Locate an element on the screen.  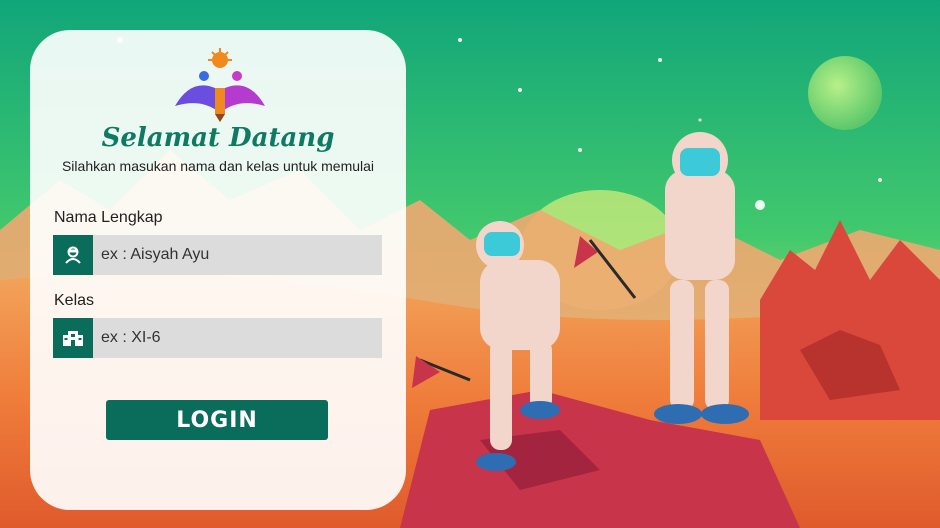
class-field-label: Kelas is located at coordinates (74, 300).